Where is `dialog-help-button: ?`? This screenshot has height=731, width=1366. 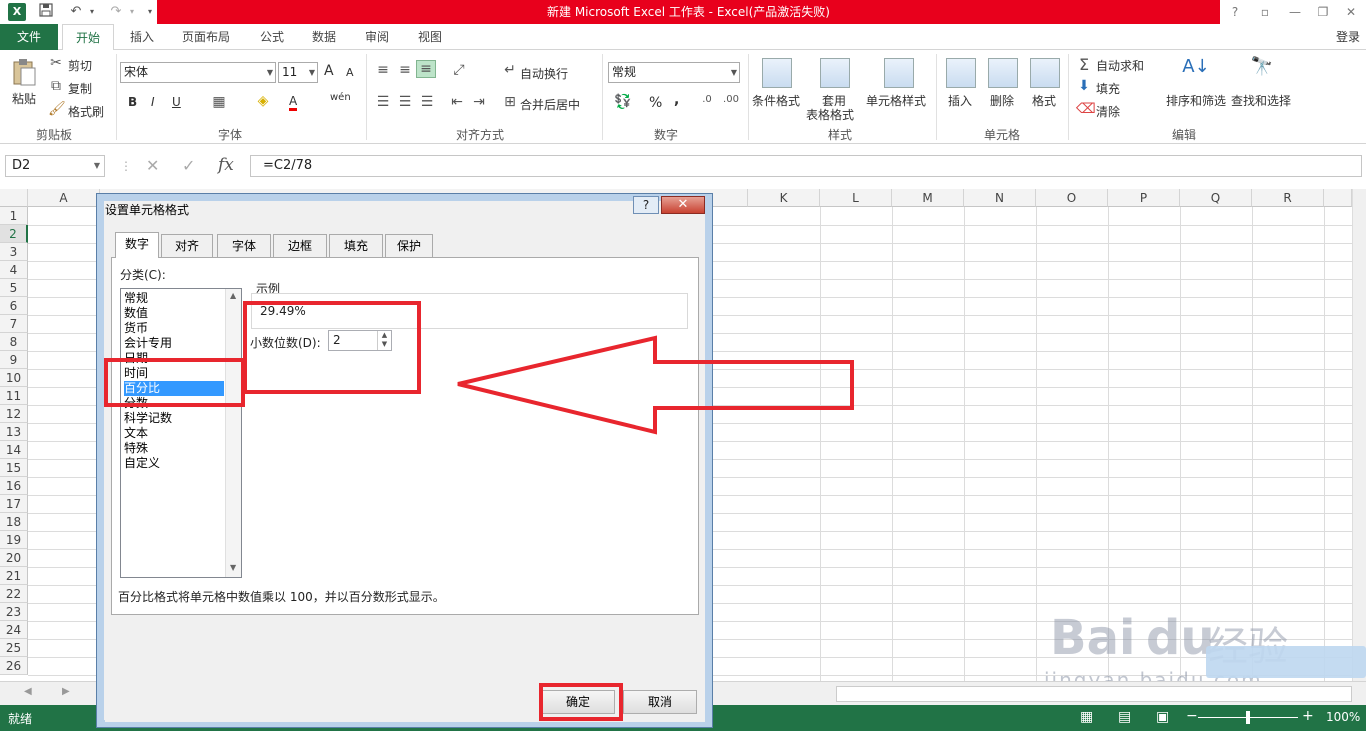
dialog-help-button: ? is located at coordinates (646, 205).